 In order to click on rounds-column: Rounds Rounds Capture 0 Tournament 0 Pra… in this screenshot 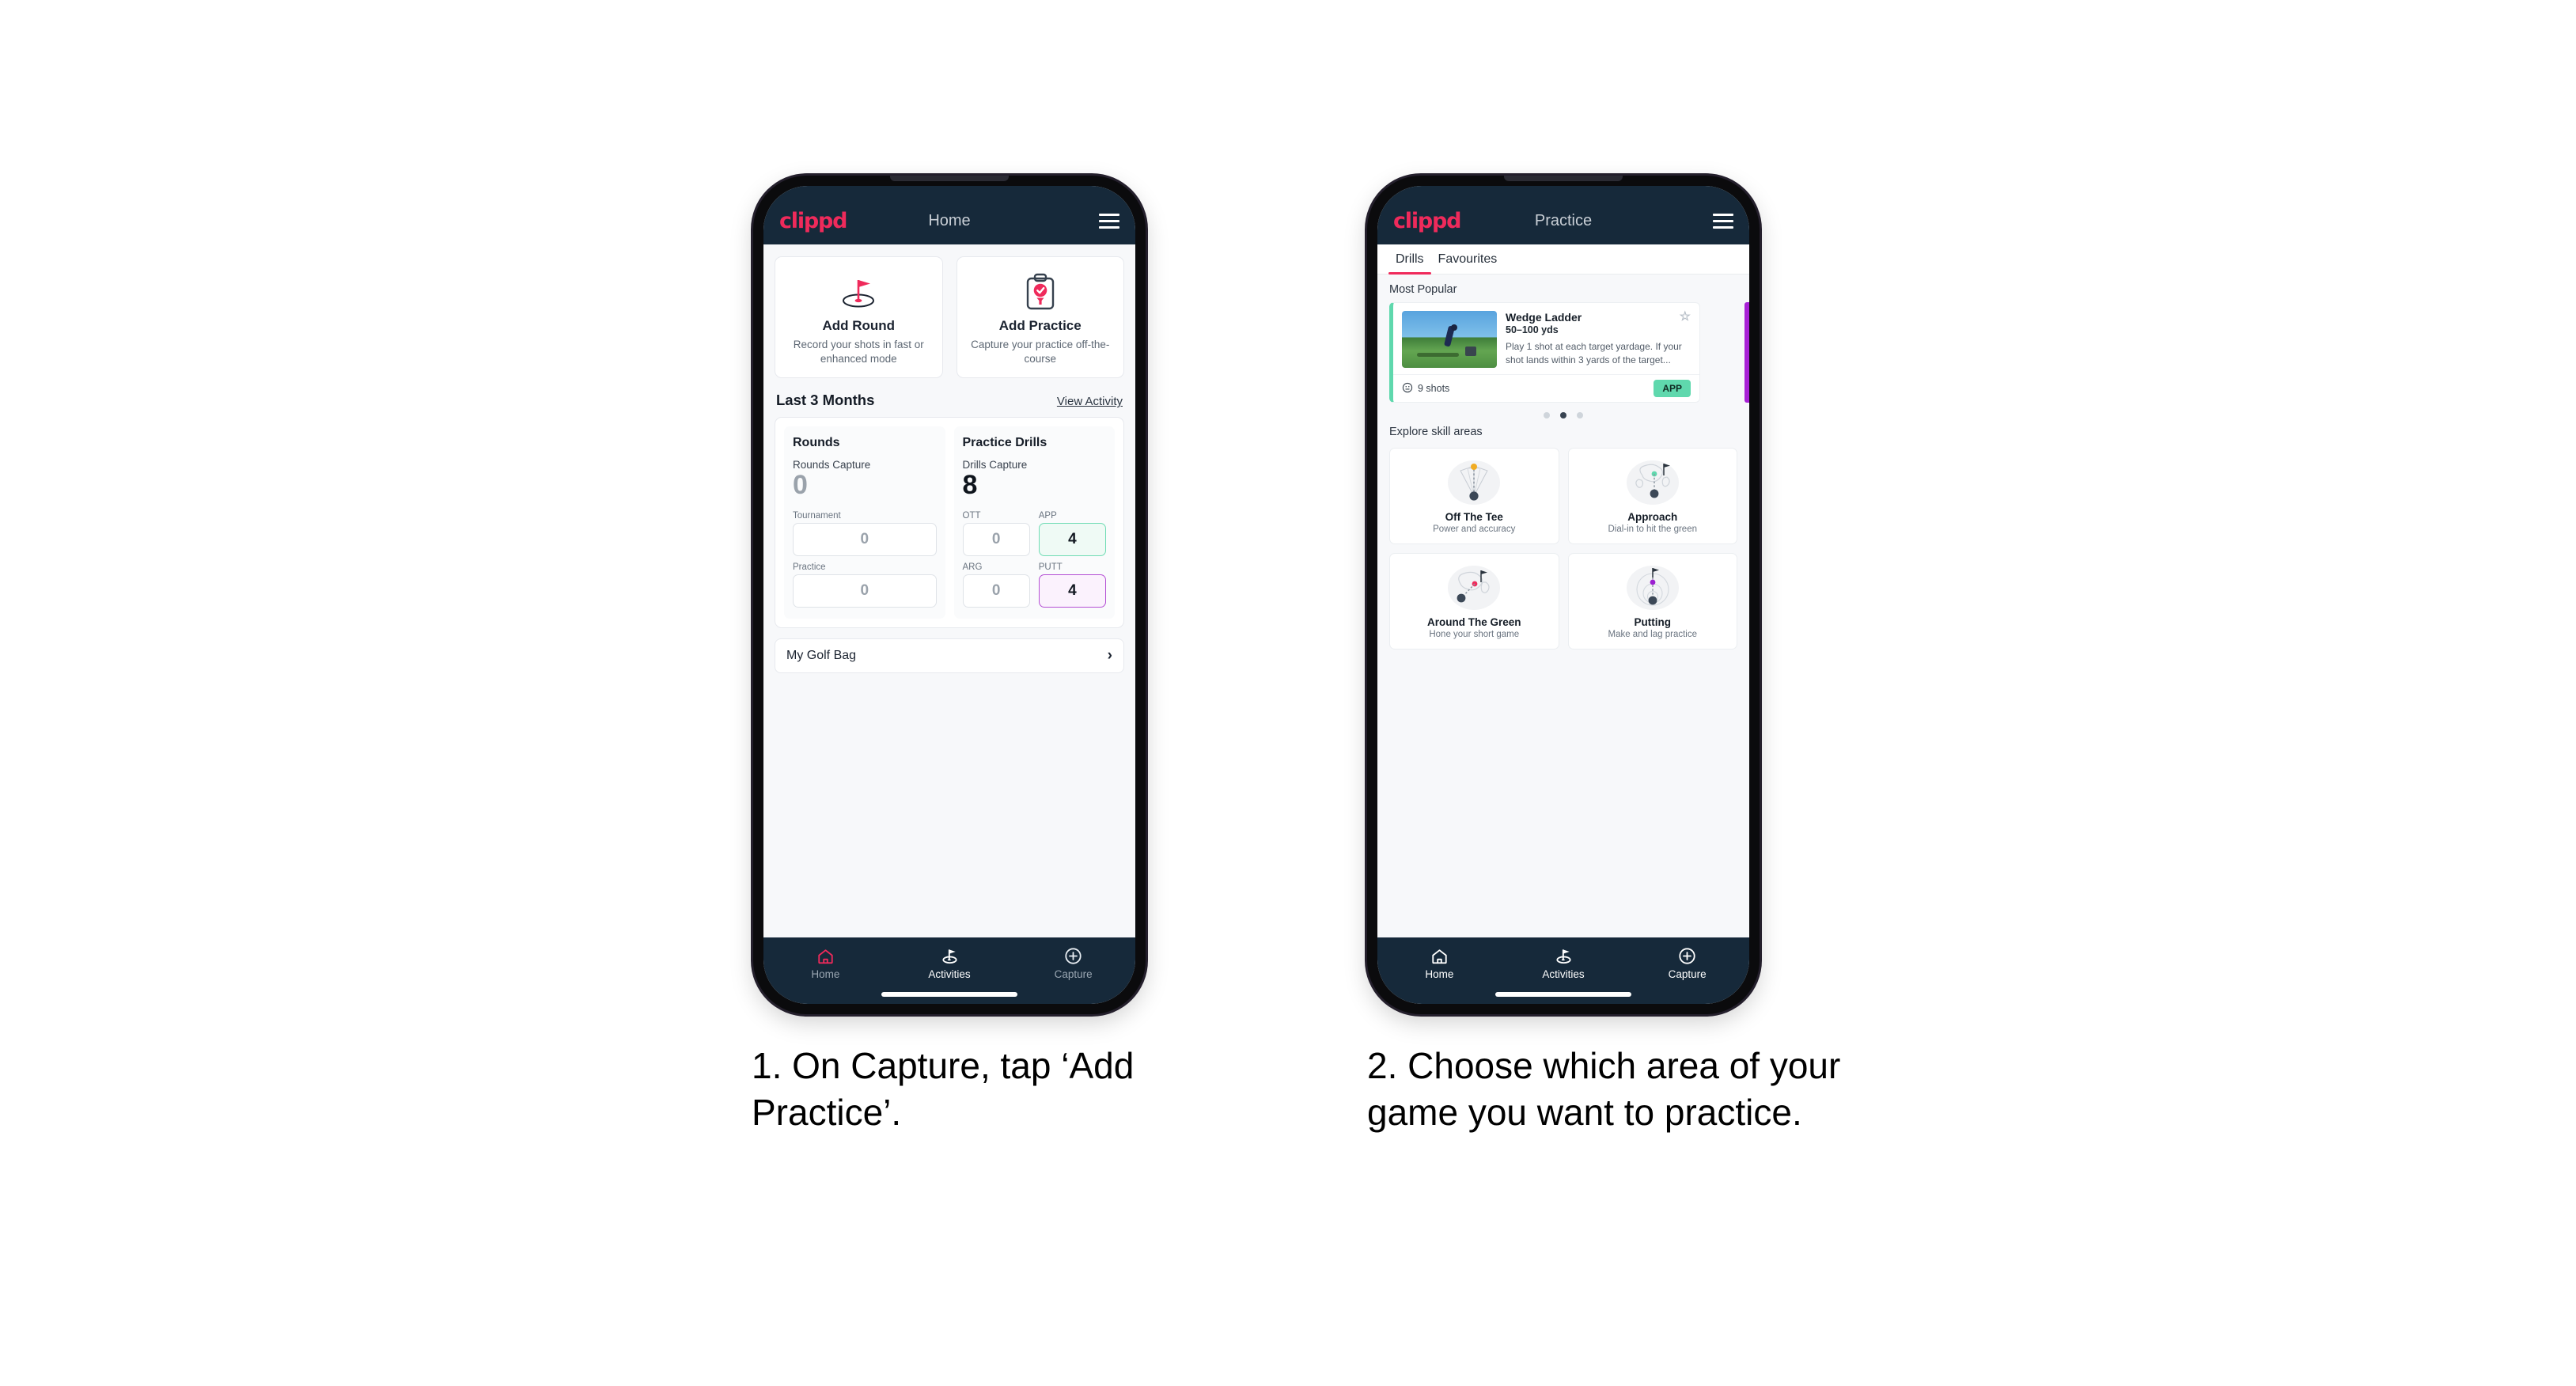, I will do `click(864, 522)`.